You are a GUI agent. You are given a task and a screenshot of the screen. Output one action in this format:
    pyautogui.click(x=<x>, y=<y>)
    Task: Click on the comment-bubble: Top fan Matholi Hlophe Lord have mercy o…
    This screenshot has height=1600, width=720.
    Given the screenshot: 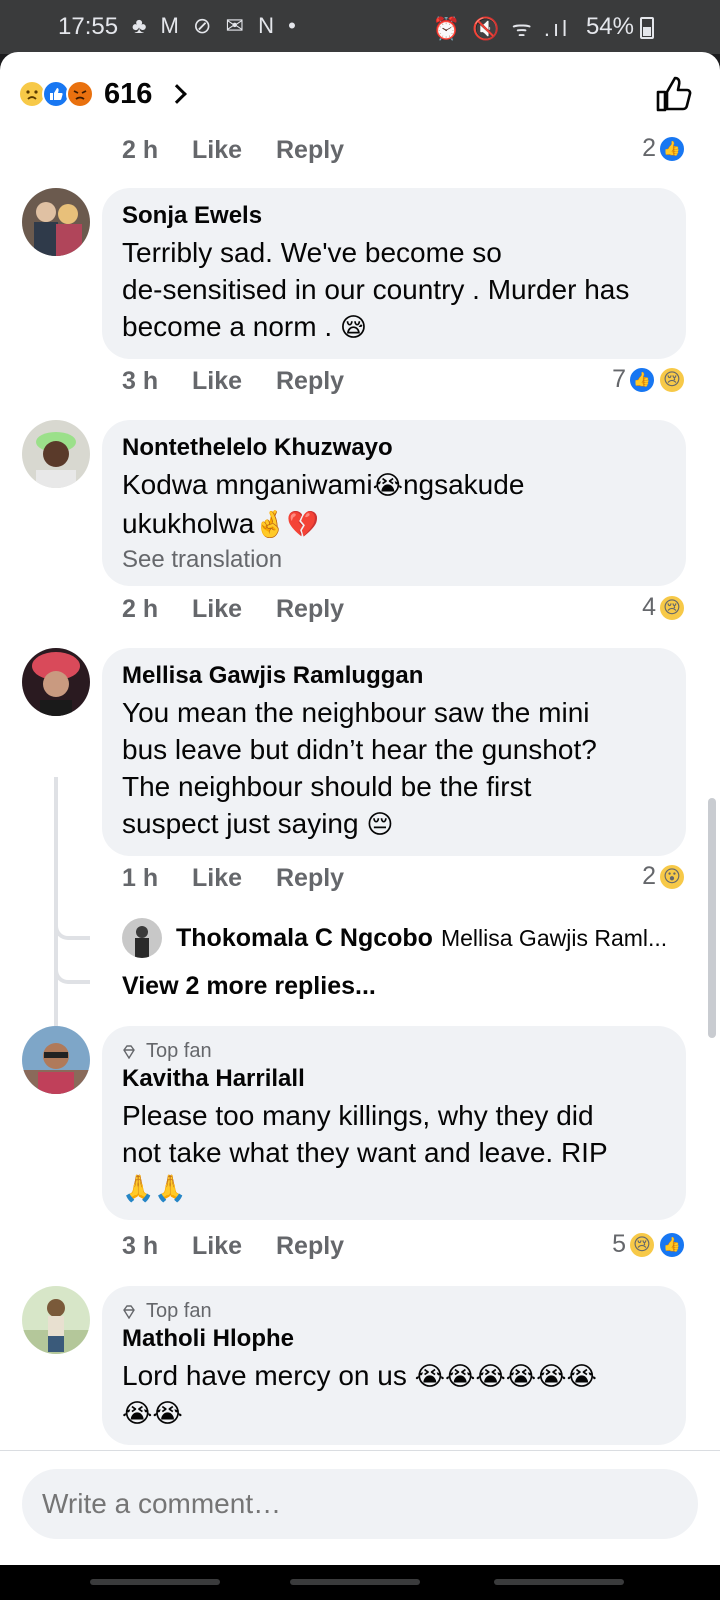 What is the action you would take?
    pyautogui.click(x=394, y=1365)
    